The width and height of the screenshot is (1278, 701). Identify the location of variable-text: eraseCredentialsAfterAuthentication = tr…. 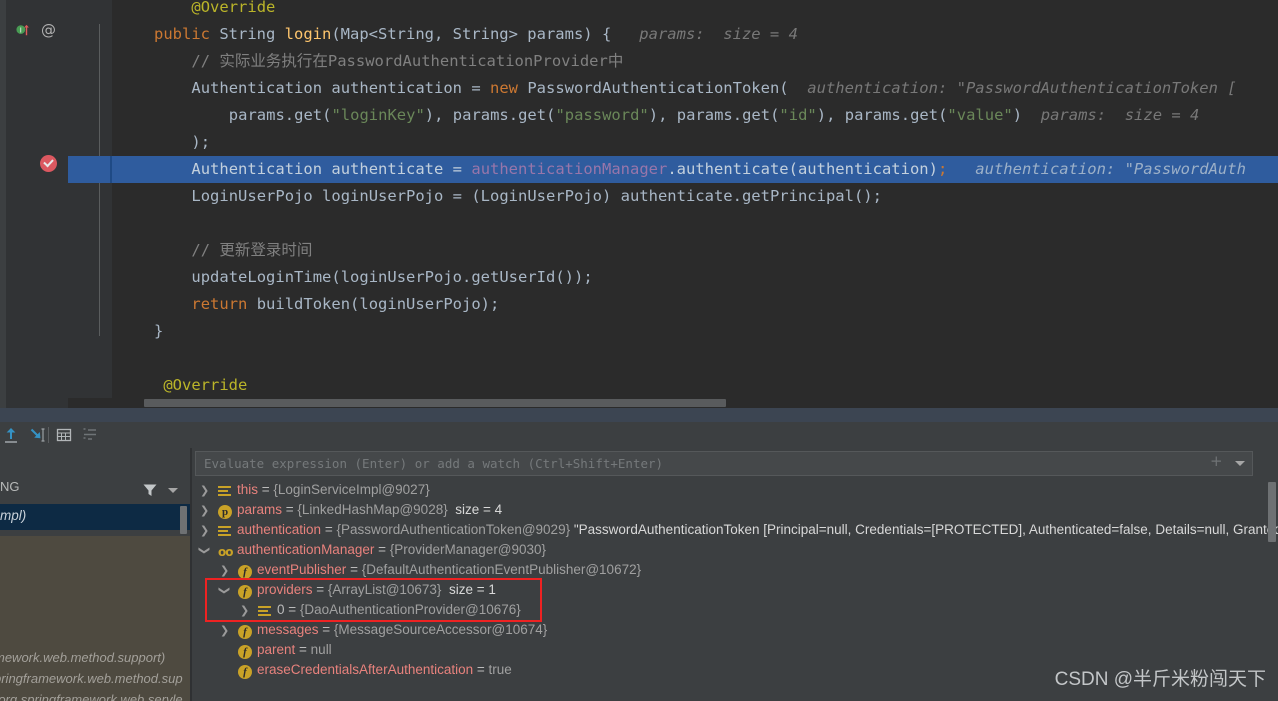
(384, 669).